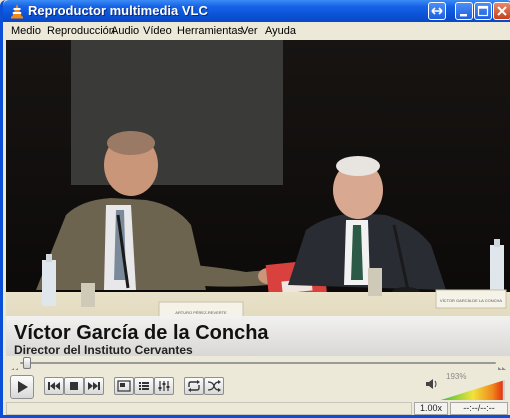 The height and width of the screenshot is (418, 510). Describe the element at coordinates (483, 11) in the screenshot. I see `maximize-button` at that location.